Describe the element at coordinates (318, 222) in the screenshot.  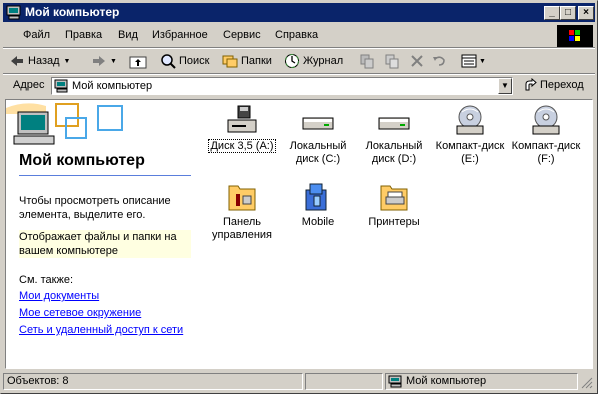
I see `item-label: Mobile` at that location.